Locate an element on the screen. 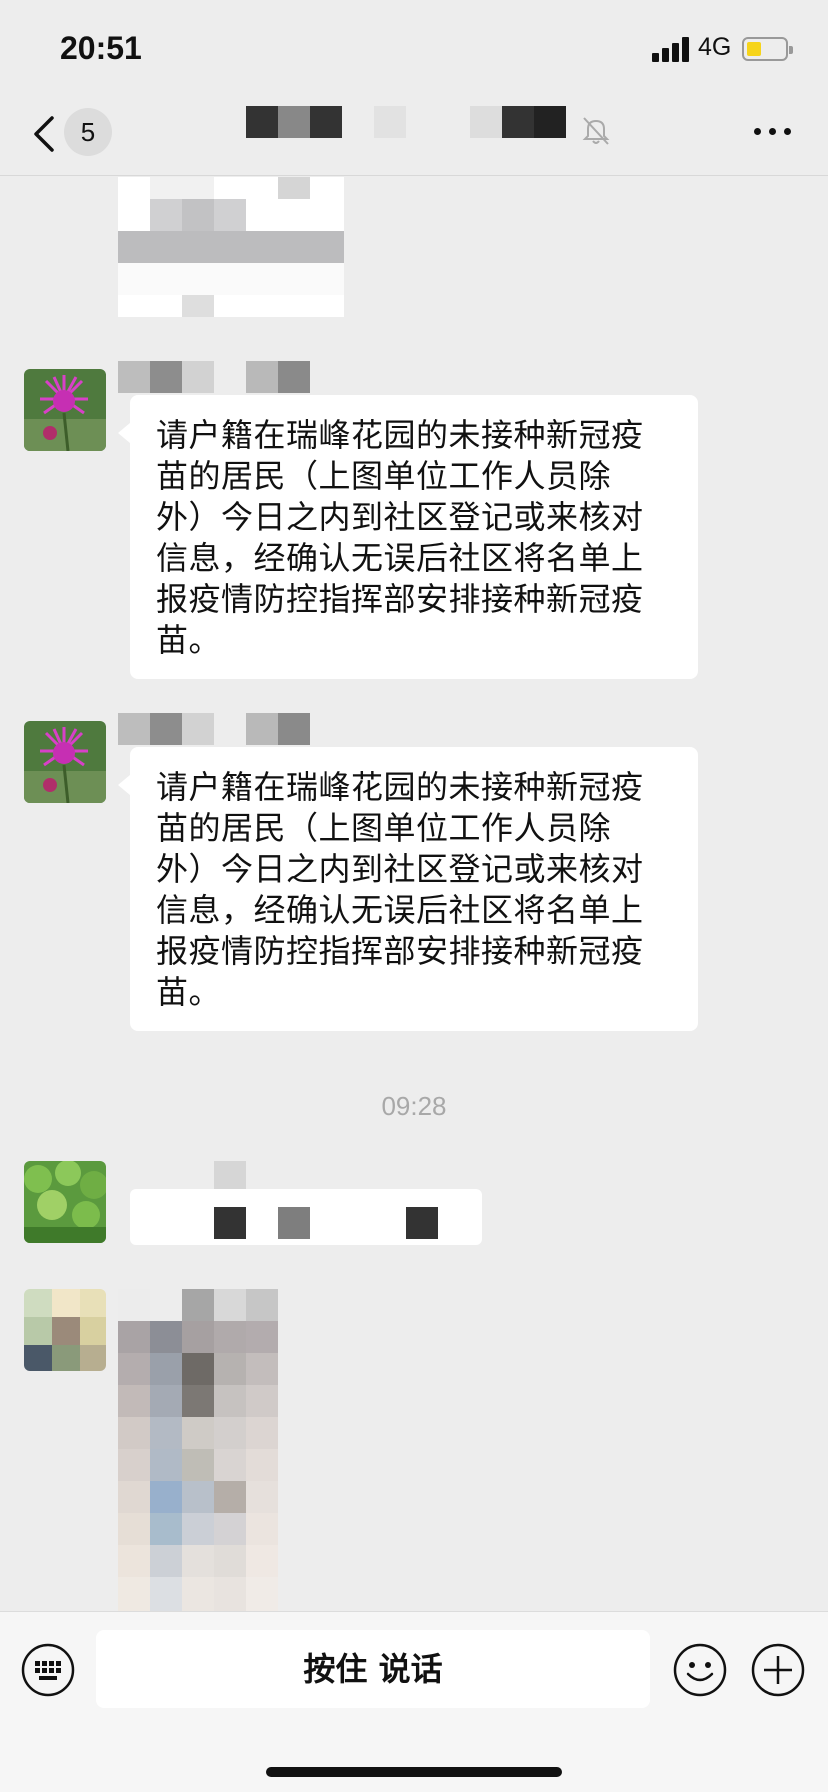 The image size is (828, 1792). hold-to-talk-button: 按住 说话 is located at coordinates (373, 1669).